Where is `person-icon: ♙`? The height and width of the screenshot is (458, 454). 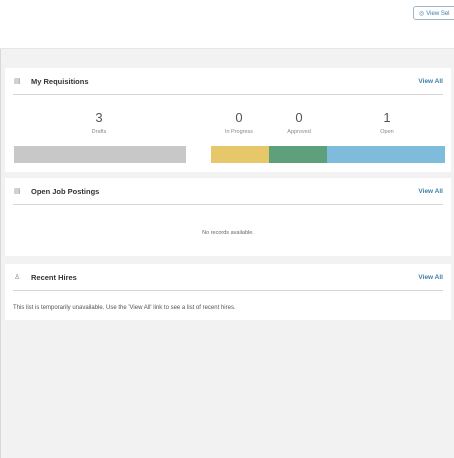 person-icon: ♙ is located at coordinates (17, 277).